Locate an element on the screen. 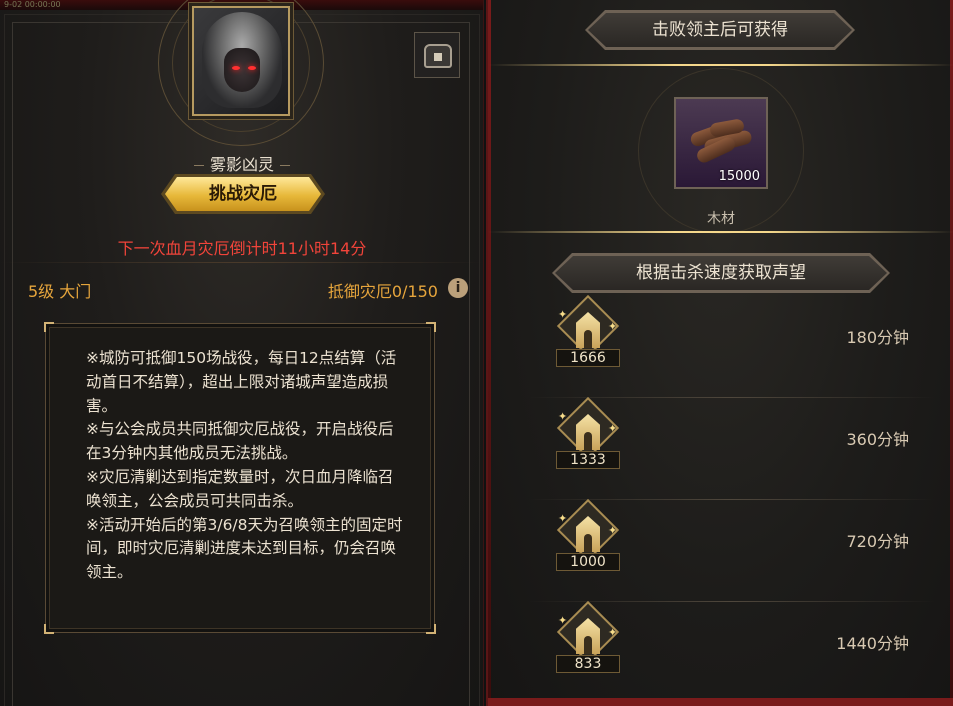 The height and width of the screenshot is (706, 953). panel-border-bottom is located at coordinates (720, 702).